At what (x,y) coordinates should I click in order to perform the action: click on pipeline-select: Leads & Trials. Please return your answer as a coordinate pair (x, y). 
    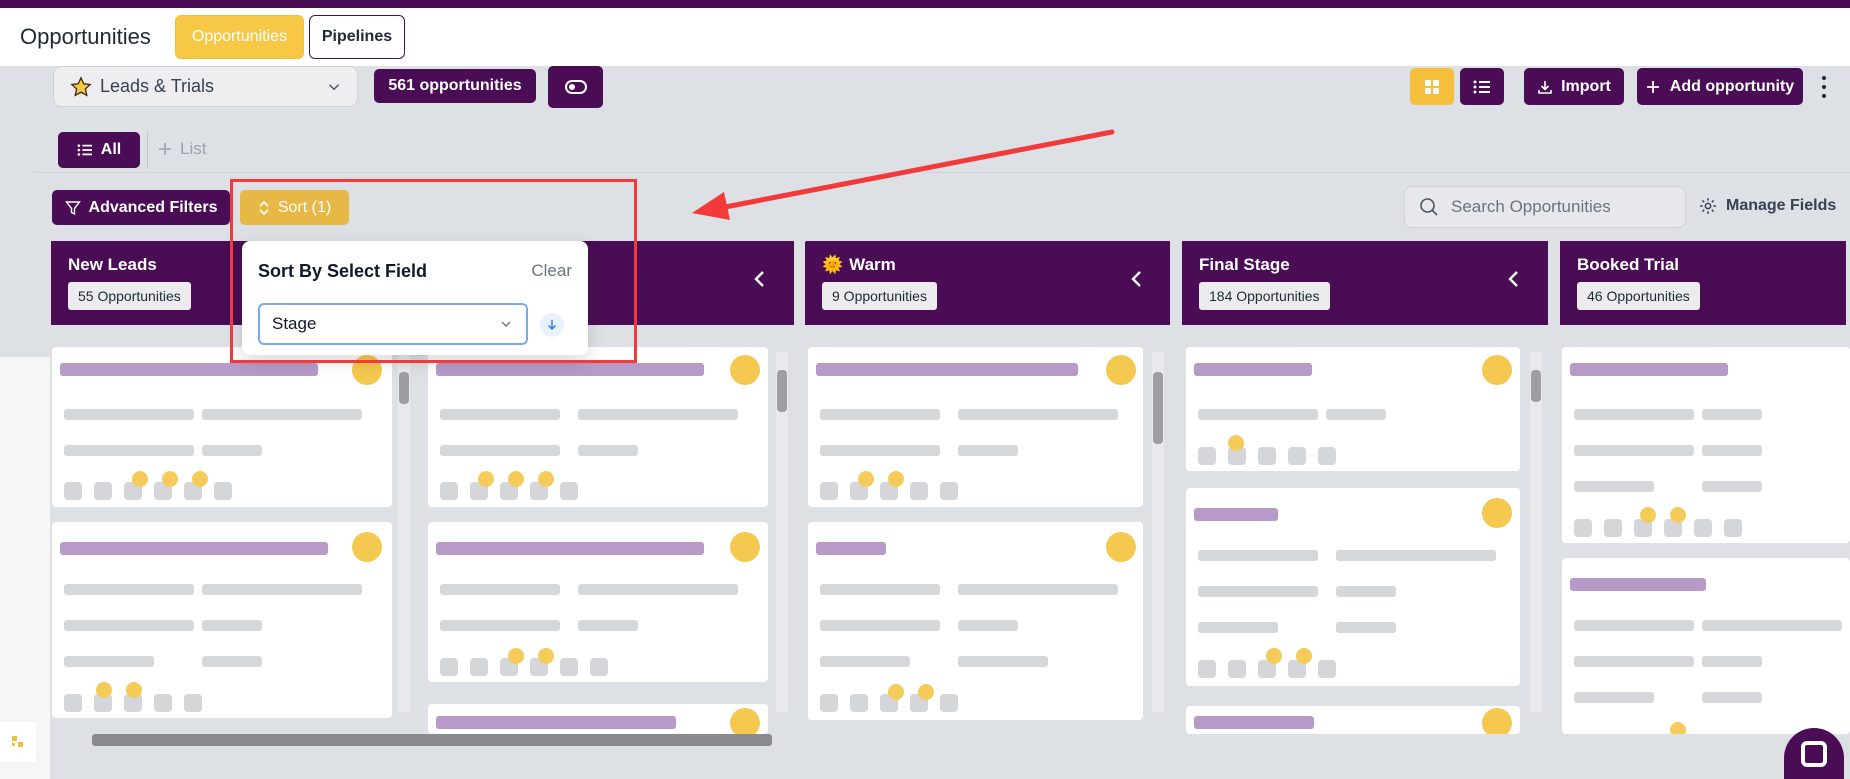
    Looking at the image, I should click on (205, 86).